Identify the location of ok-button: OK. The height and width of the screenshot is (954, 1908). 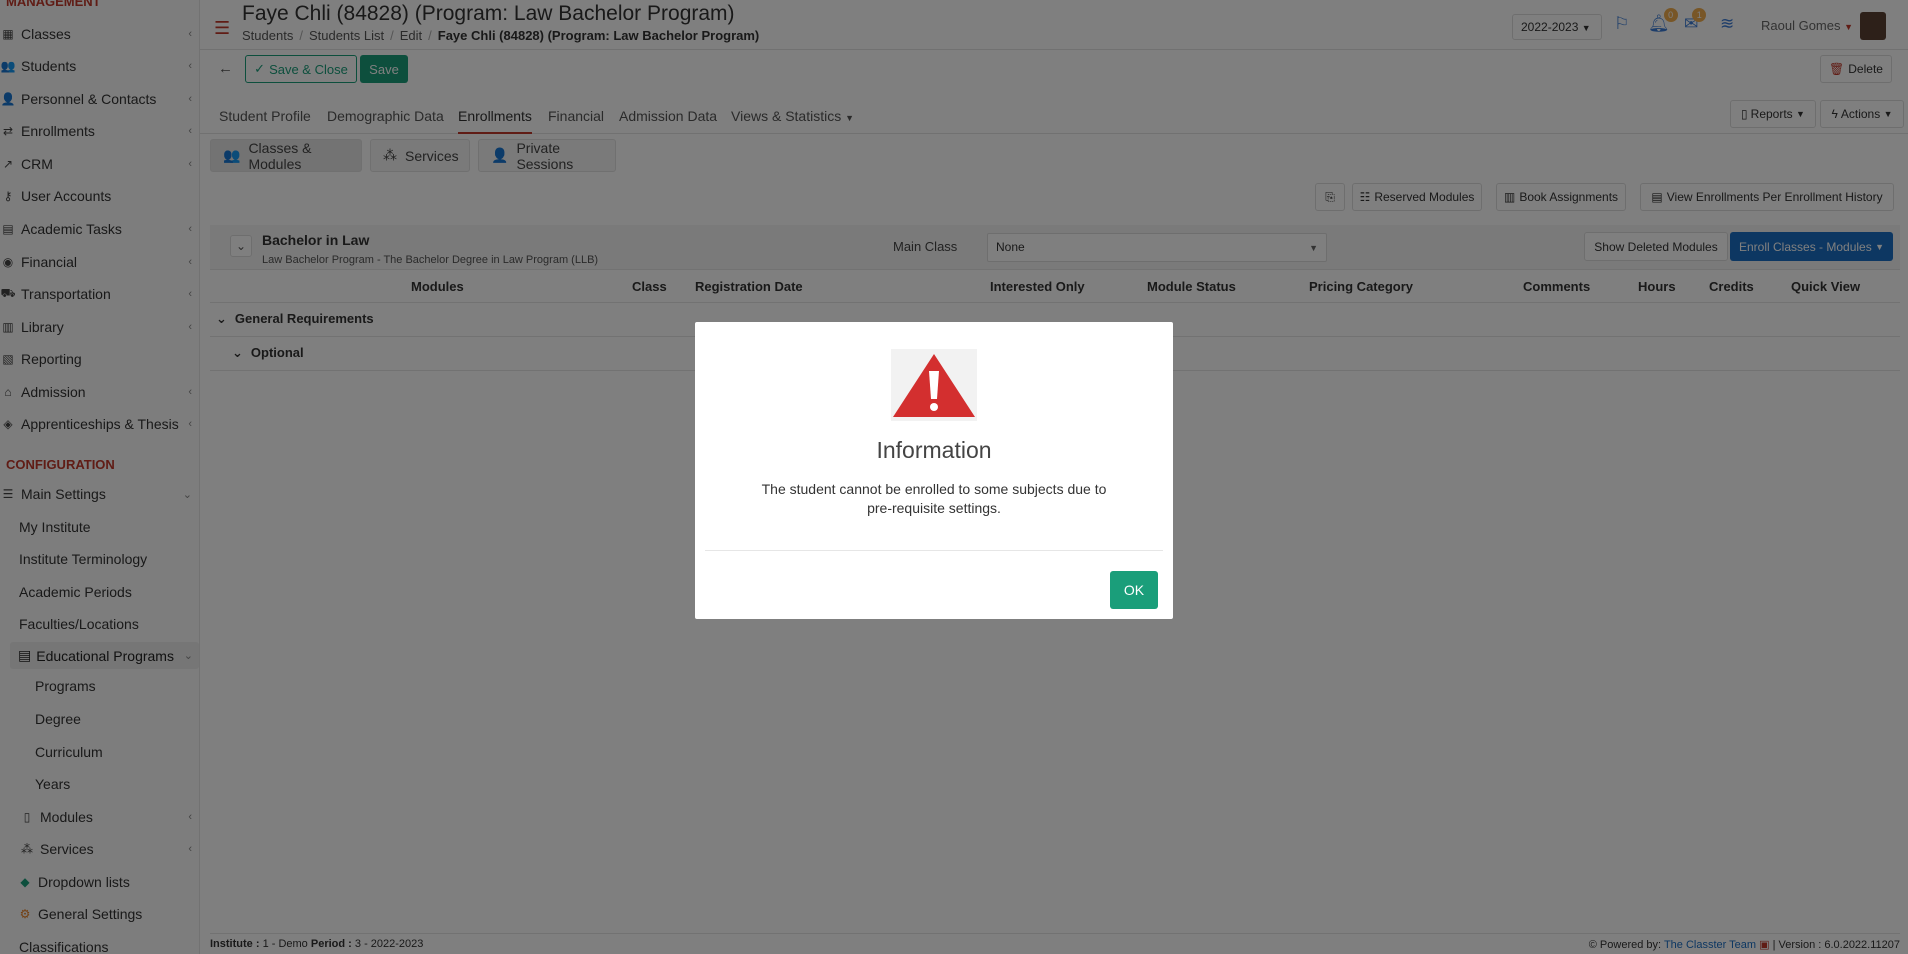
(1134, 590).